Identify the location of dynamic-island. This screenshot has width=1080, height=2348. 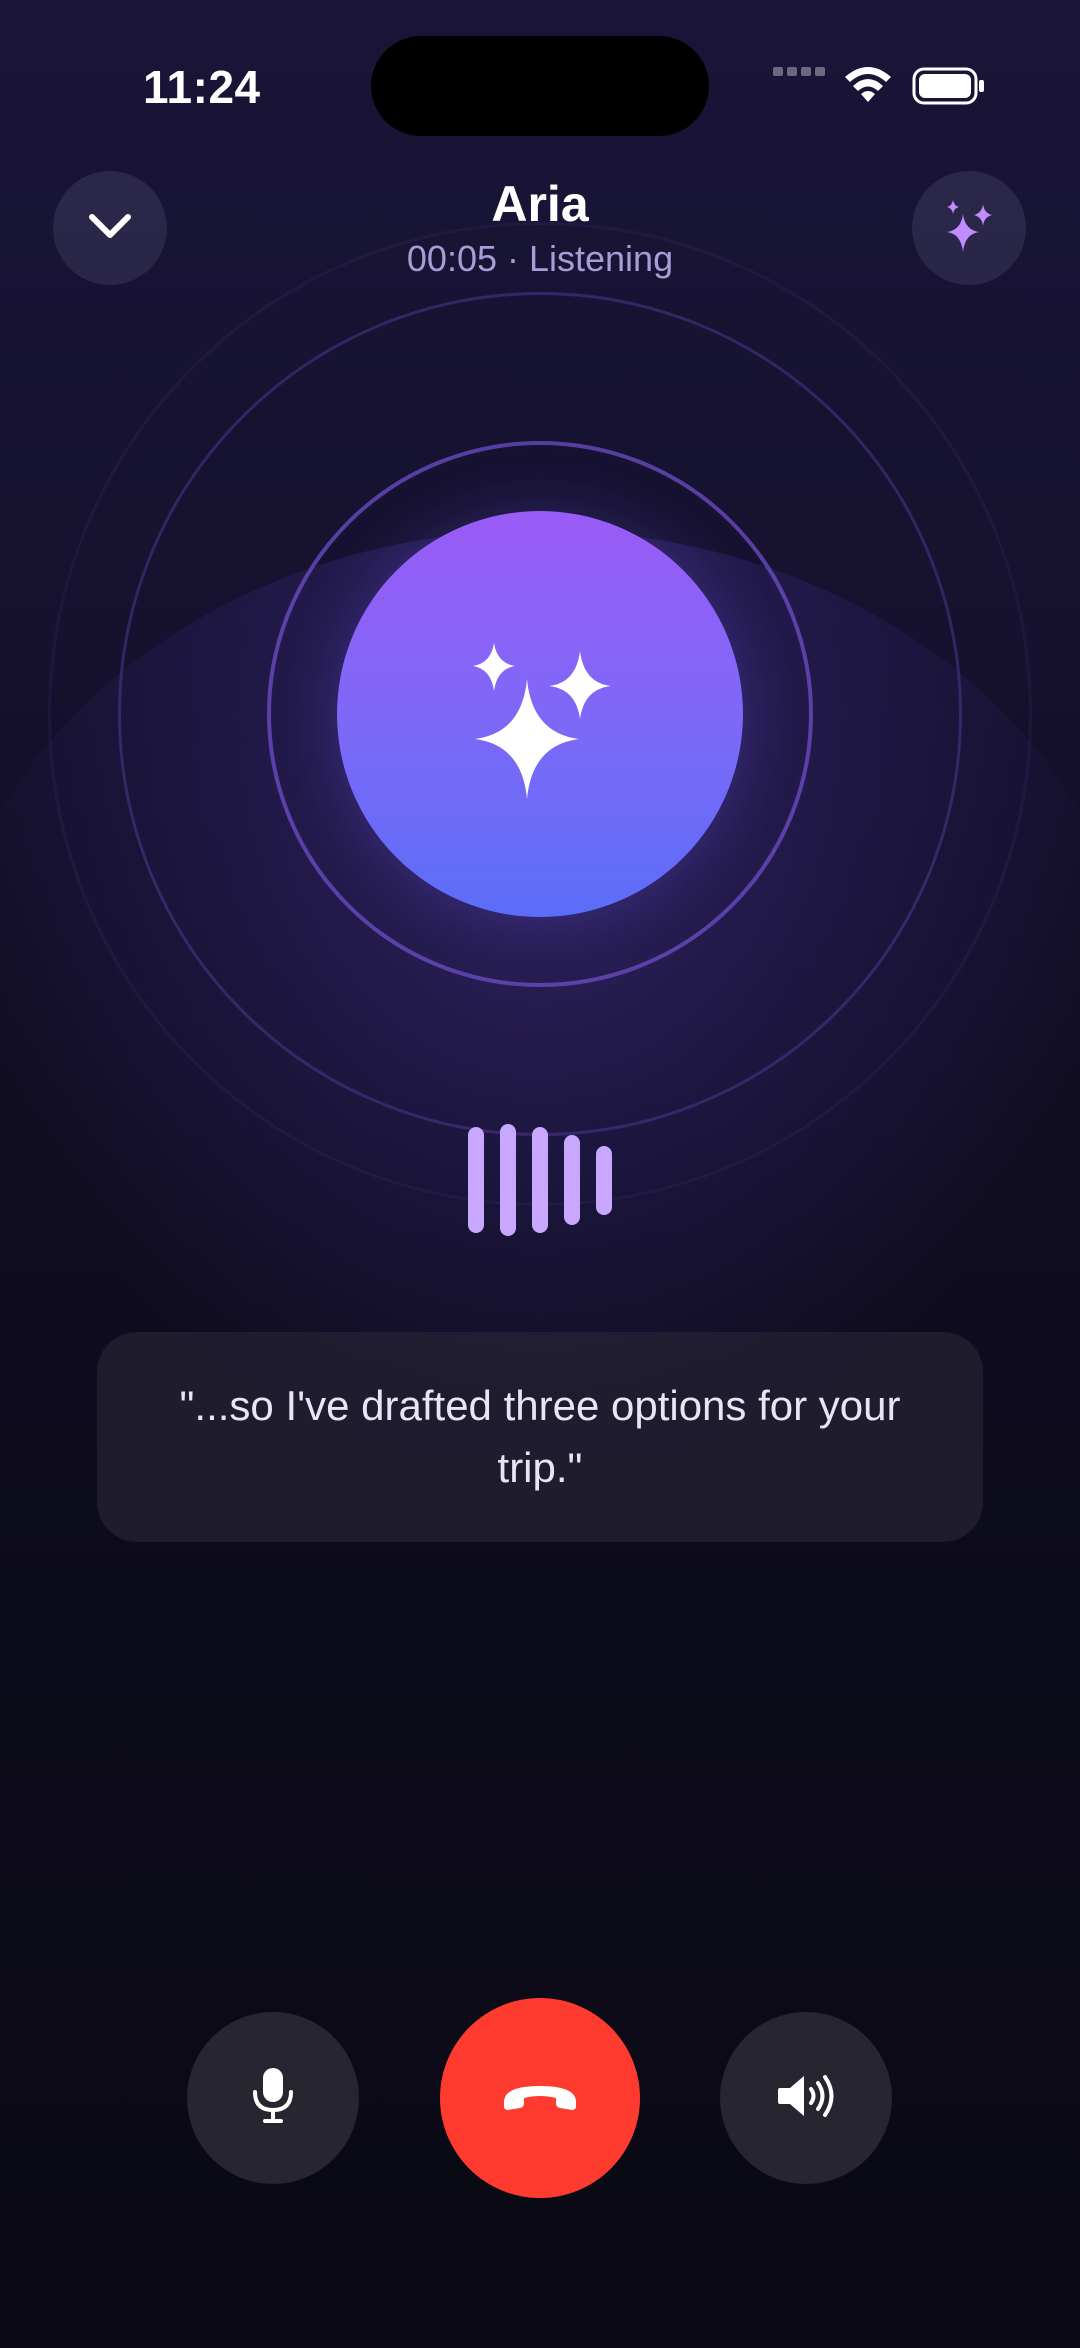
(540, 86).